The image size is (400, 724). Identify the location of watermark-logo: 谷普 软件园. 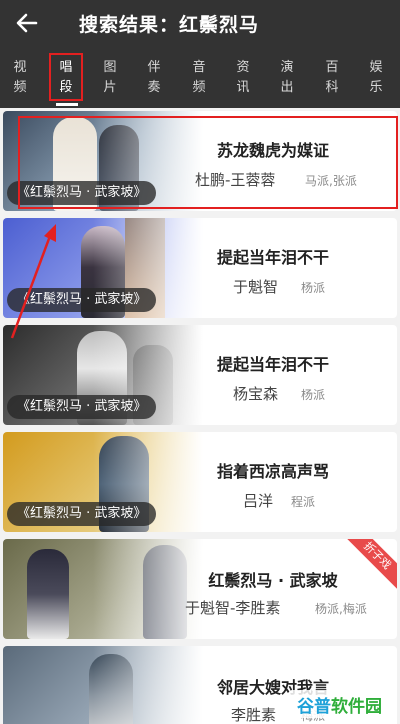
(339, 704).